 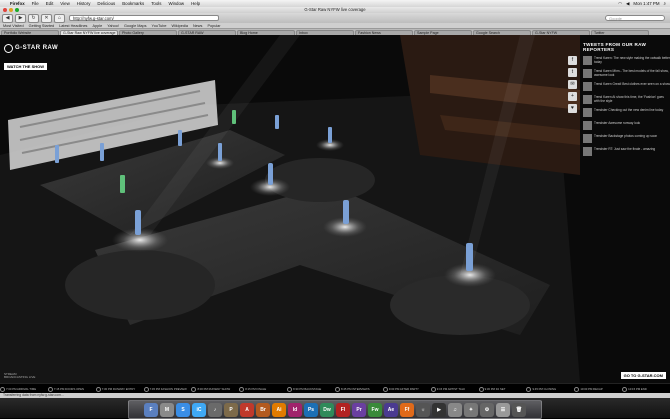 What do you see at coordinates (391, 409) in the screenshot?
I see `dock-app-icon: Ae` at bounding box center [391, 409].